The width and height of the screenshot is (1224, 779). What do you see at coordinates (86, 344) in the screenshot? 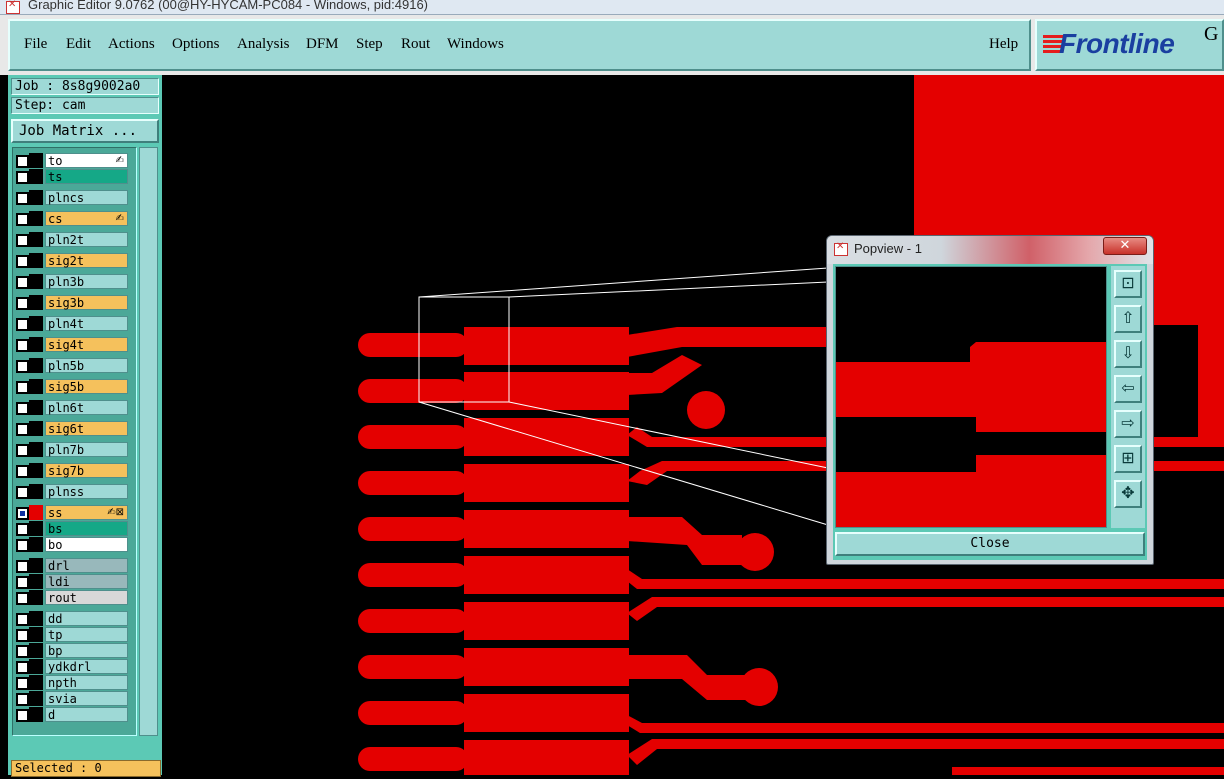
I see `layer-name: sig4t` at bounding box center [86, 344].